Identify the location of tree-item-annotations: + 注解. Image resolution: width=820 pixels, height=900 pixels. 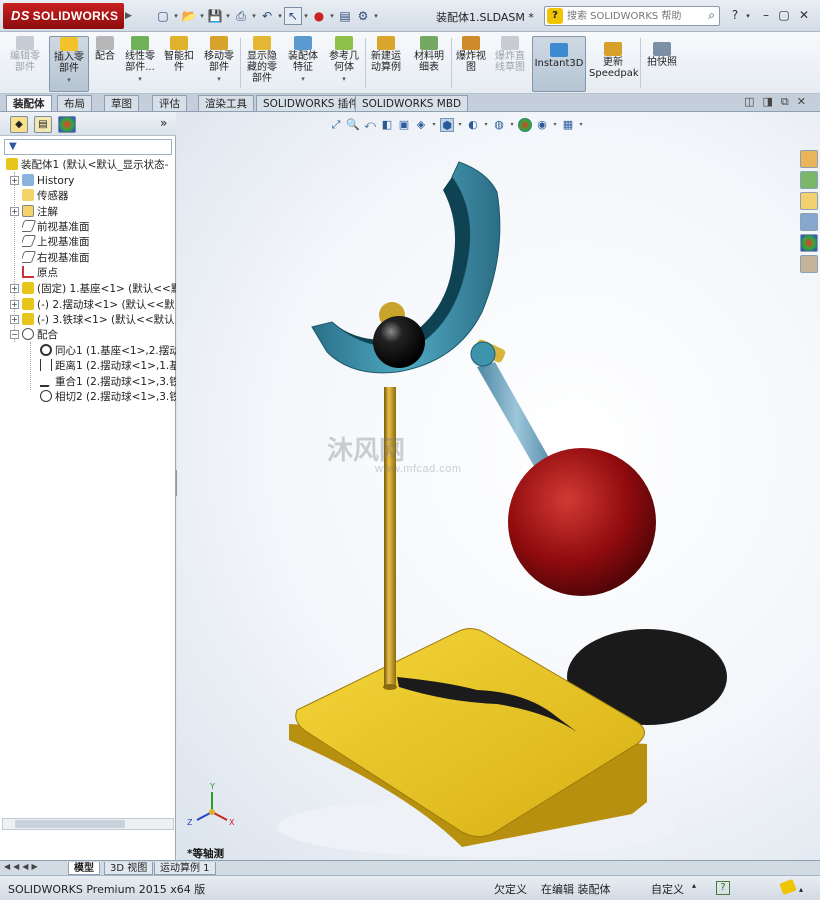
(34, 212).